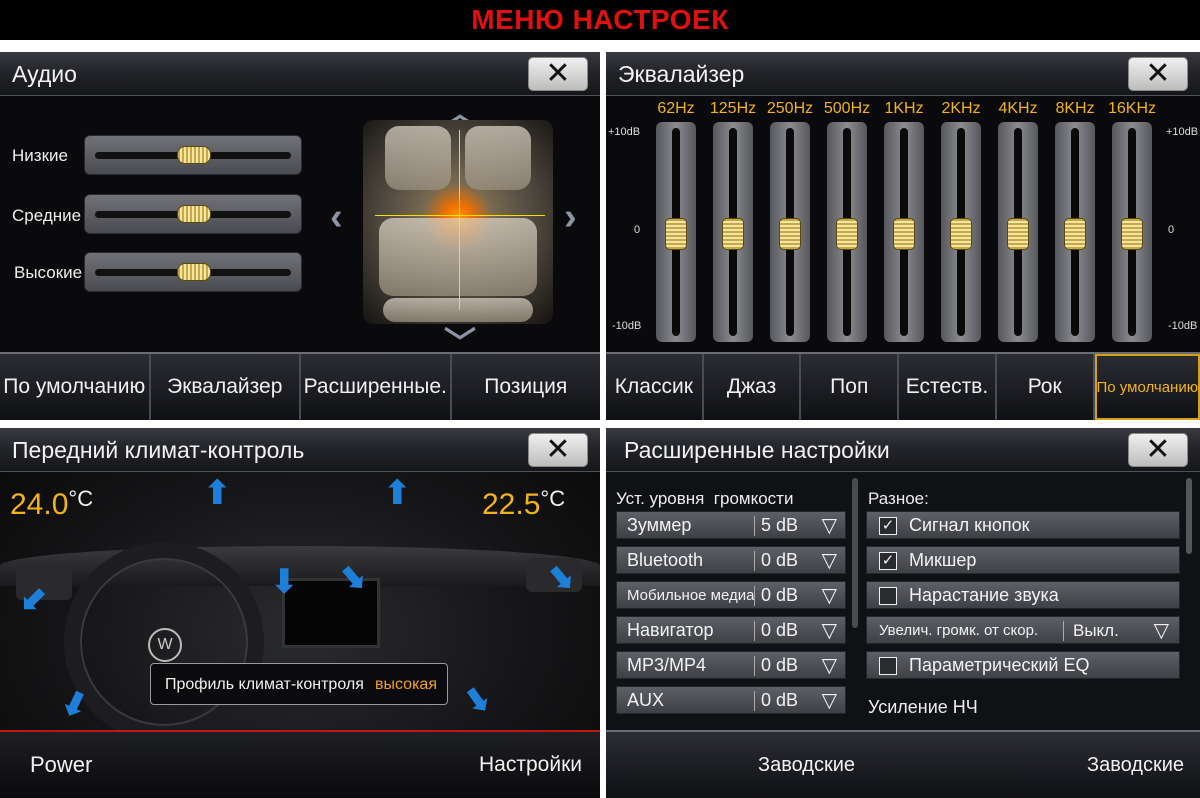 This screenshot has width=1200, height=798. I want to click on misc-section-header: Разное:, so click(898, 498).